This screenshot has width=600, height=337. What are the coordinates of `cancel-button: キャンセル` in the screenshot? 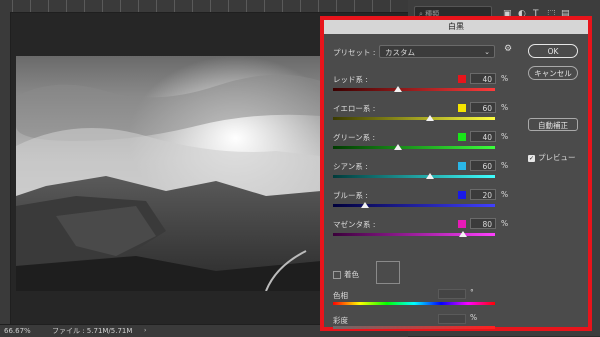 It's located at (553, 73).